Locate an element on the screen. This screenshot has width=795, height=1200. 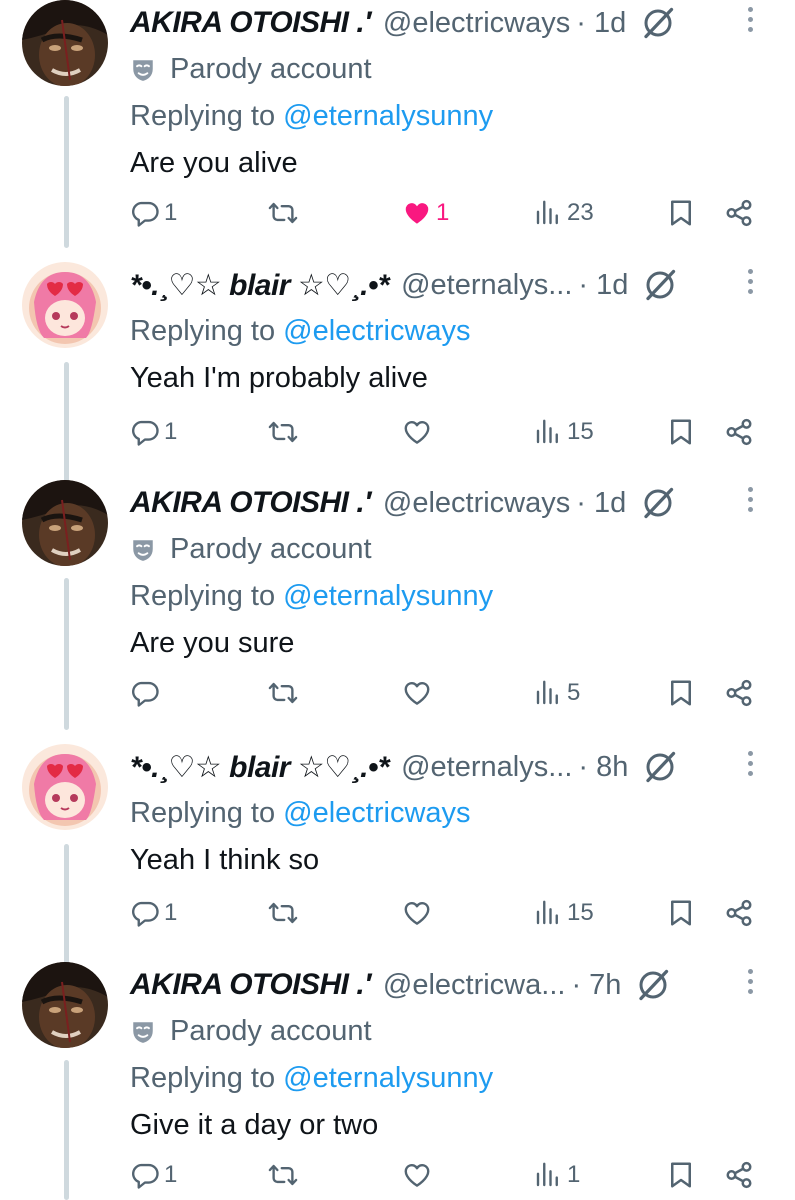
views-button: 23 is located at coordinates (563, 213).